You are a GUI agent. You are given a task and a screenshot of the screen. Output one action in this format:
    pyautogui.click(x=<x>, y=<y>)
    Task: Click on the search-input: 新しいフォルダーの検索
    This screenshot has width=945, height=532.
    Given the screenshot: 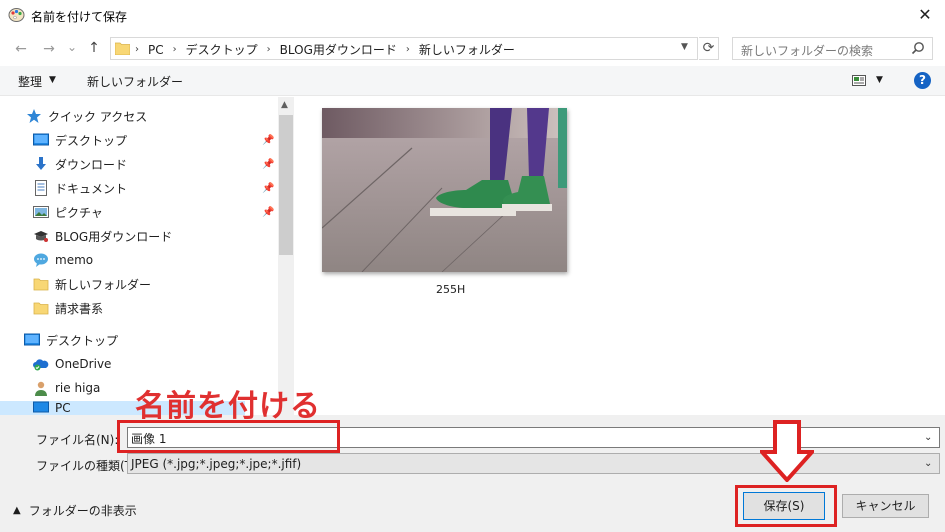 What is the action you would take?
    pyautogui.click(x=832, y=48)
    